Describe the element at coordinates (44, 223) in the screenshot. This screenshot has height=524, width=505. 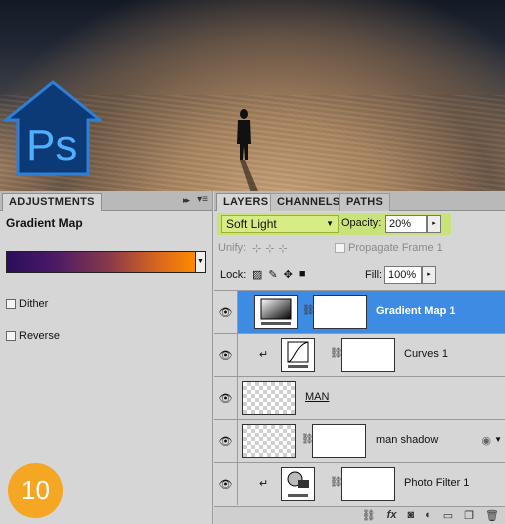
I see `adjustment-title: Gradient Map` at that location.